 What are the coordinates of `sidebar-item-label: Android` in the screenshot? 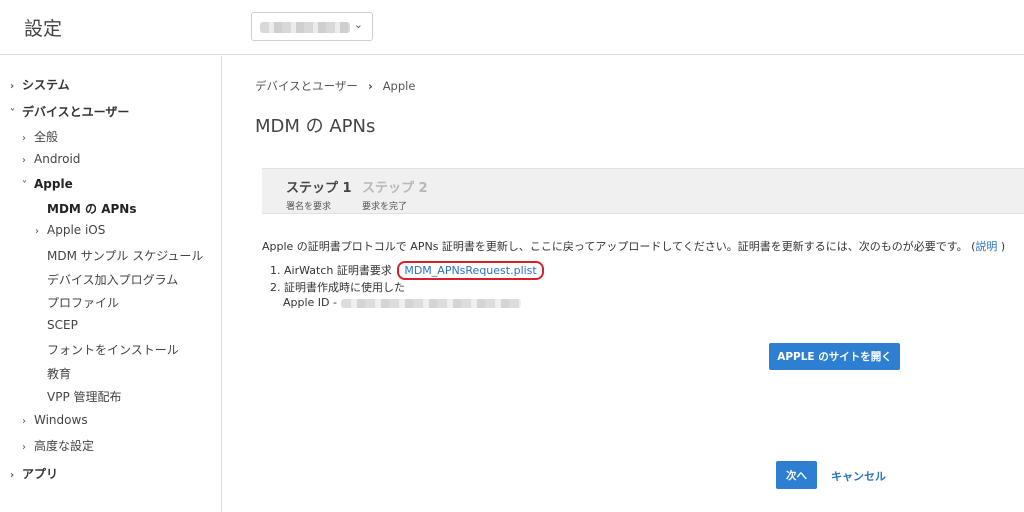 It's located at (57, 159).